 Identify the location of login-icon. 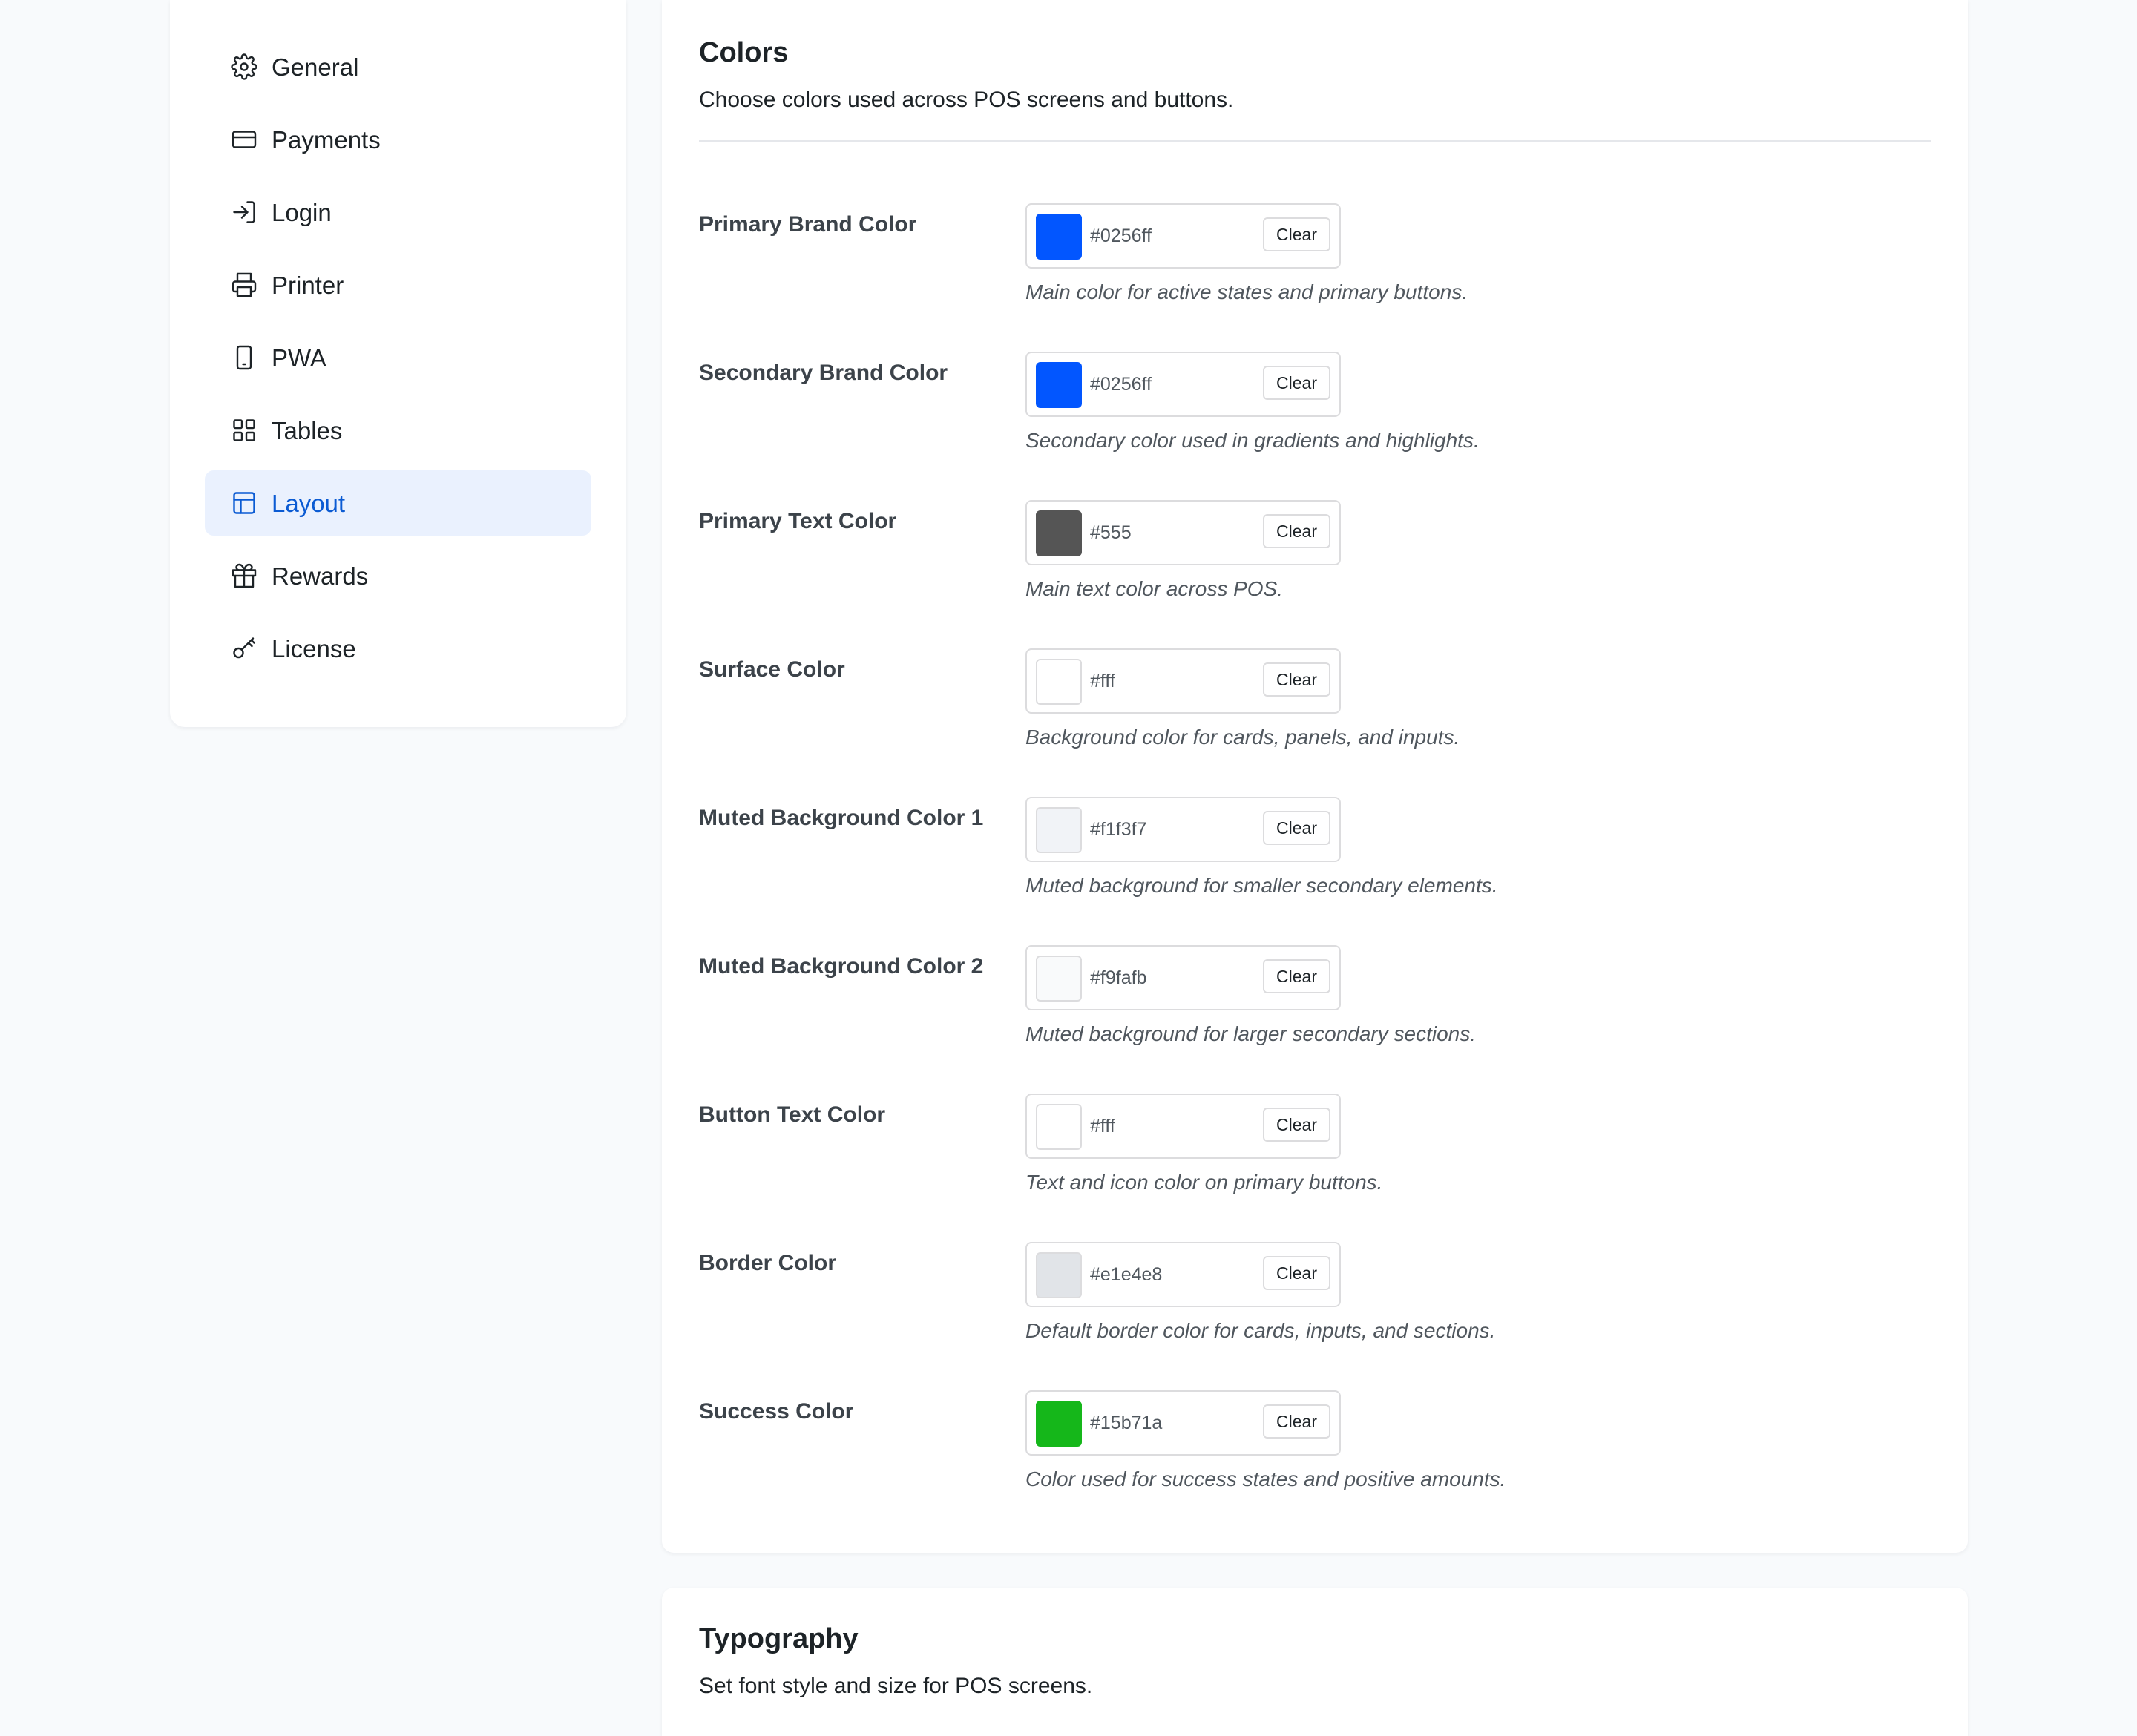
(244, 212).